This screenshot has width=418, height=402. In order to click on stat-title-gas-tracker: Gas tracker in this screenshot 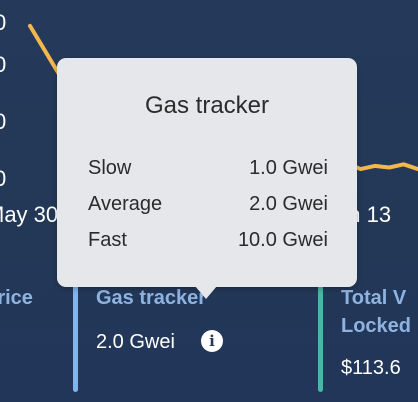, I will do `click(151, 298)`.